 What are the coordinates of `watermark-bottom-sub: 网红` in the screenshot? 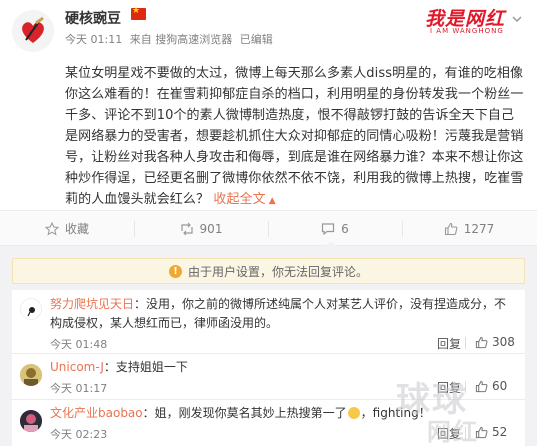 It's located at (453, 431).